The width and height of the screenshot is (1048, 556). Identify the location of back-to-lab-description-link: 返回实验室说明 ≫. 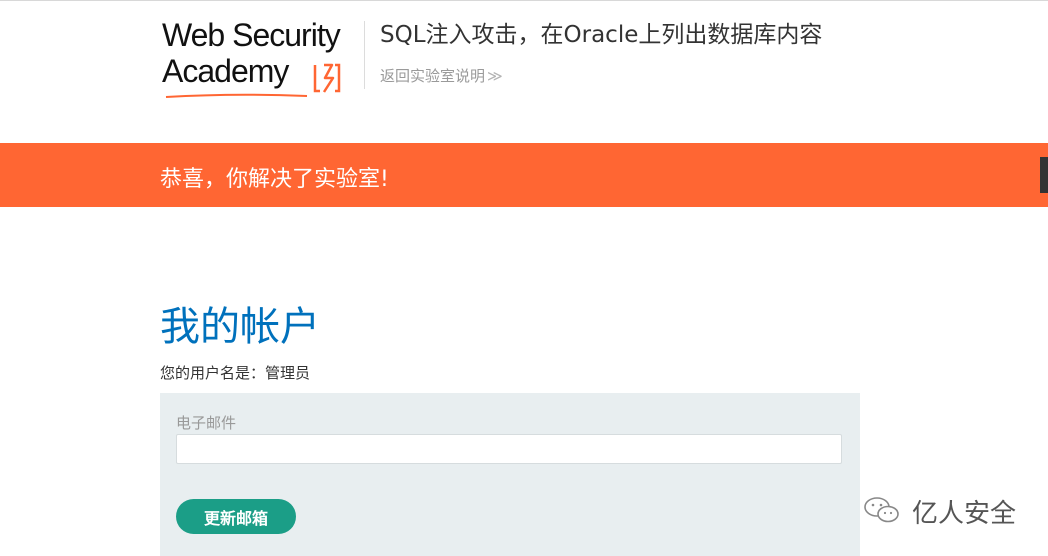
(441, 75).